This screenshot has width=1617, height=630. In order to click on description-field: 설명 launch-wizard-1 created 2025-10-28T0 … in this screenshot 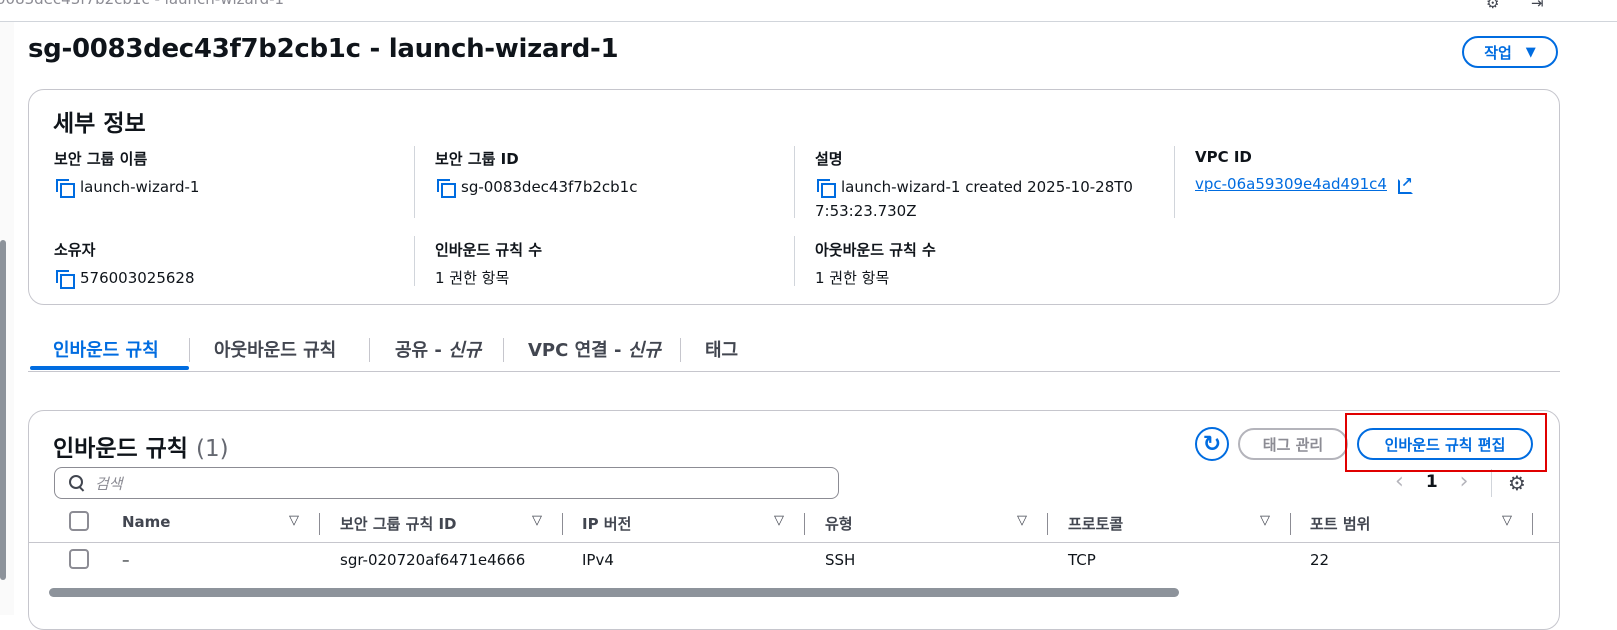, I will do `click(974, 185)`.